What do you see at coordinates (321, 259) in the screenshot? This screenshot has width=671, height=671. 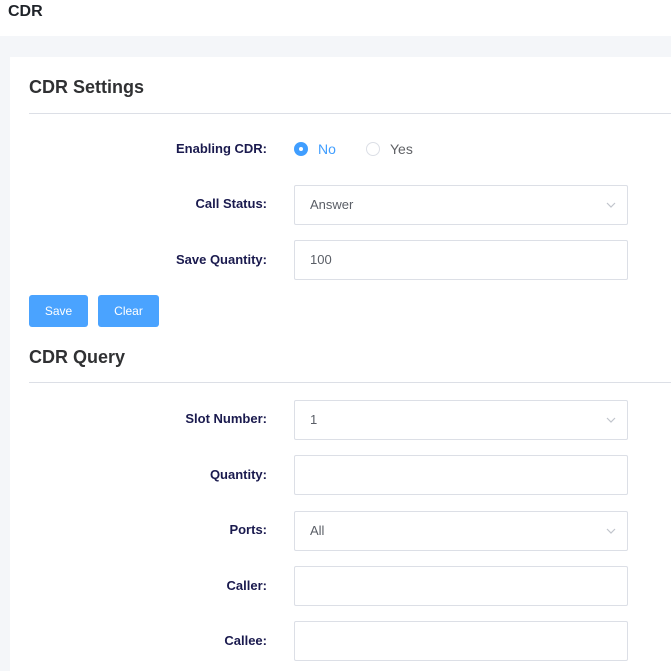 I see `save-quantity-value: 100` at bounding box center [321, 259].